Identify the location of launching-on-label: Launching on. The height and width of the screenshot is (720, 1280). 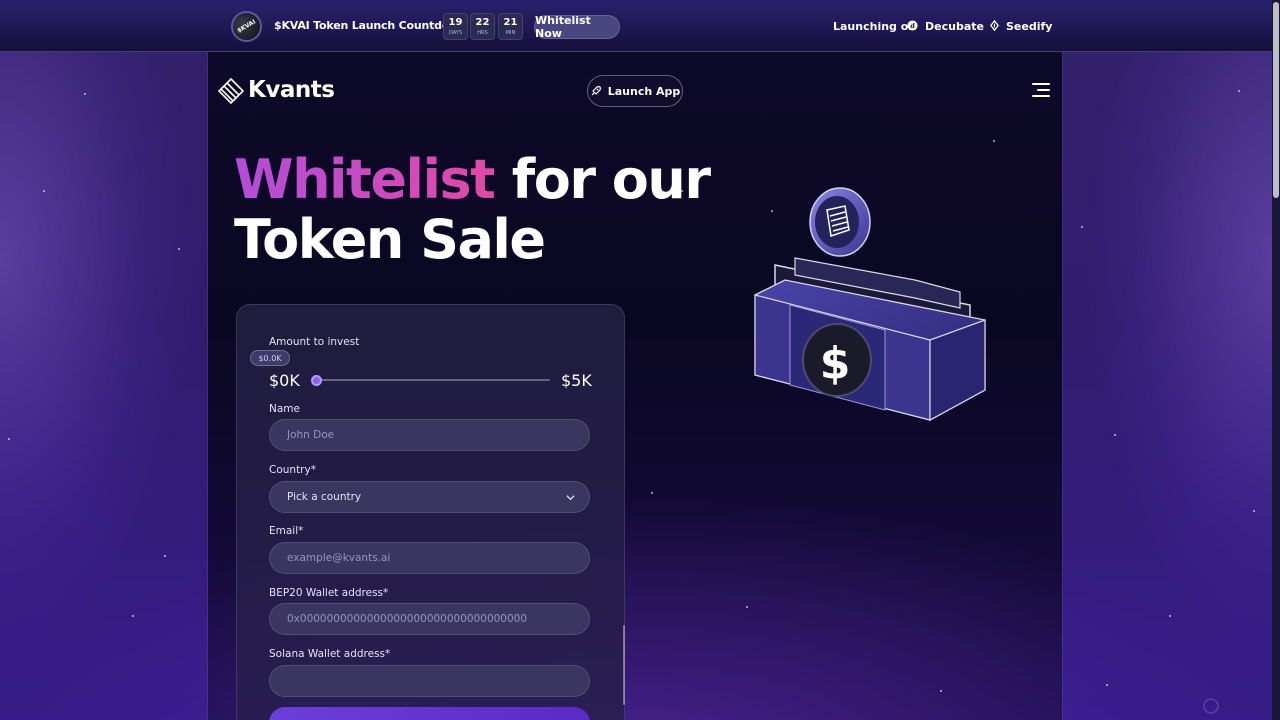
(875, 26).